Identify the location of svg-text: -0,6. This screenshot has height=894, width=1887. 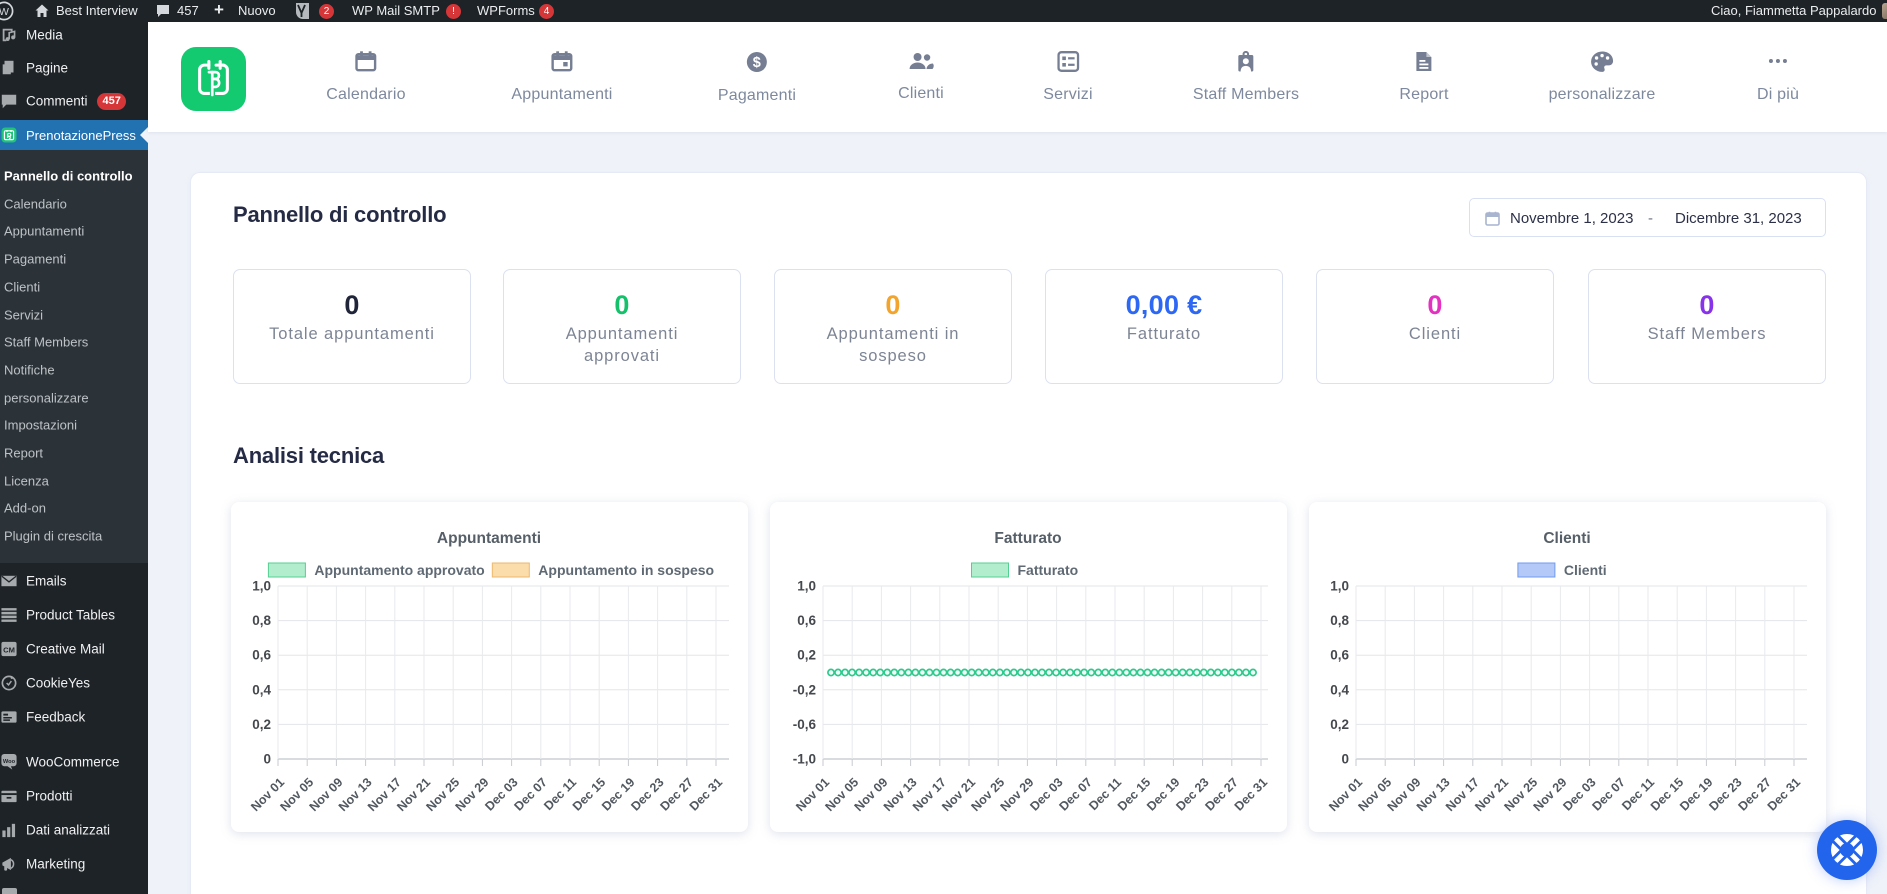
(805, 724).